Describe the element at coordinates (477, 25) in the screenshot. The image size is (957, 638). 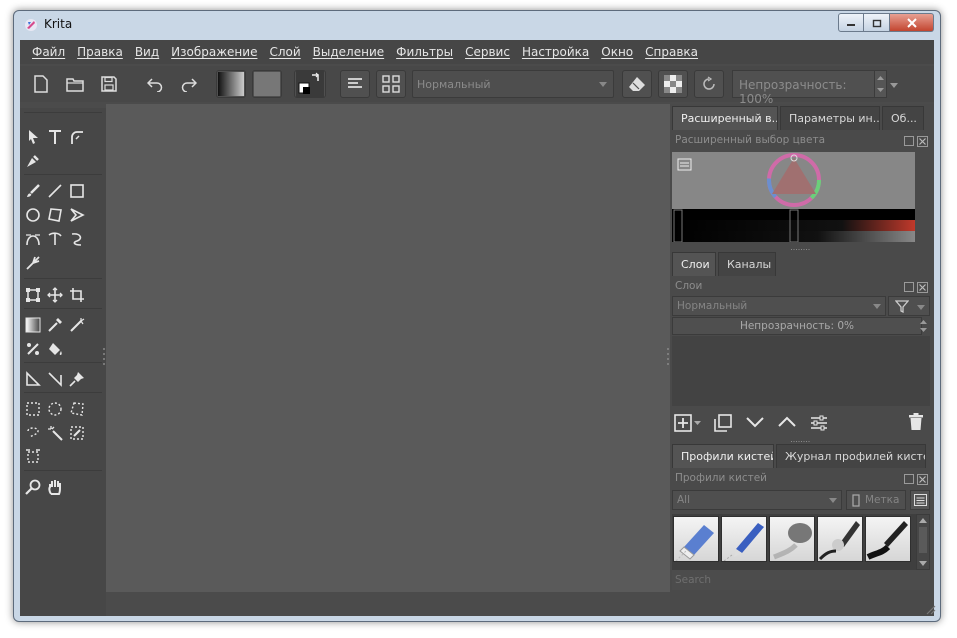
I see `title-bar: Krita` at that location.